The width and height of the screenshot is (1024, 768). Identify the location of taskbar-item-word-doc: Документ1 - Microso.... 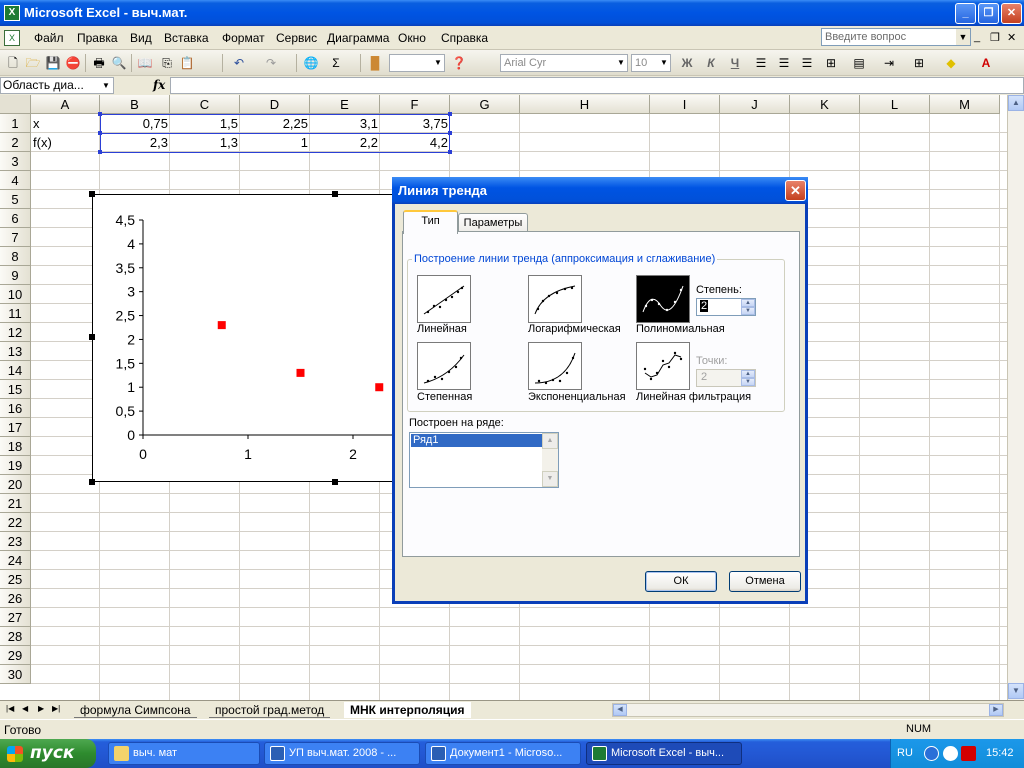
(503, 753).